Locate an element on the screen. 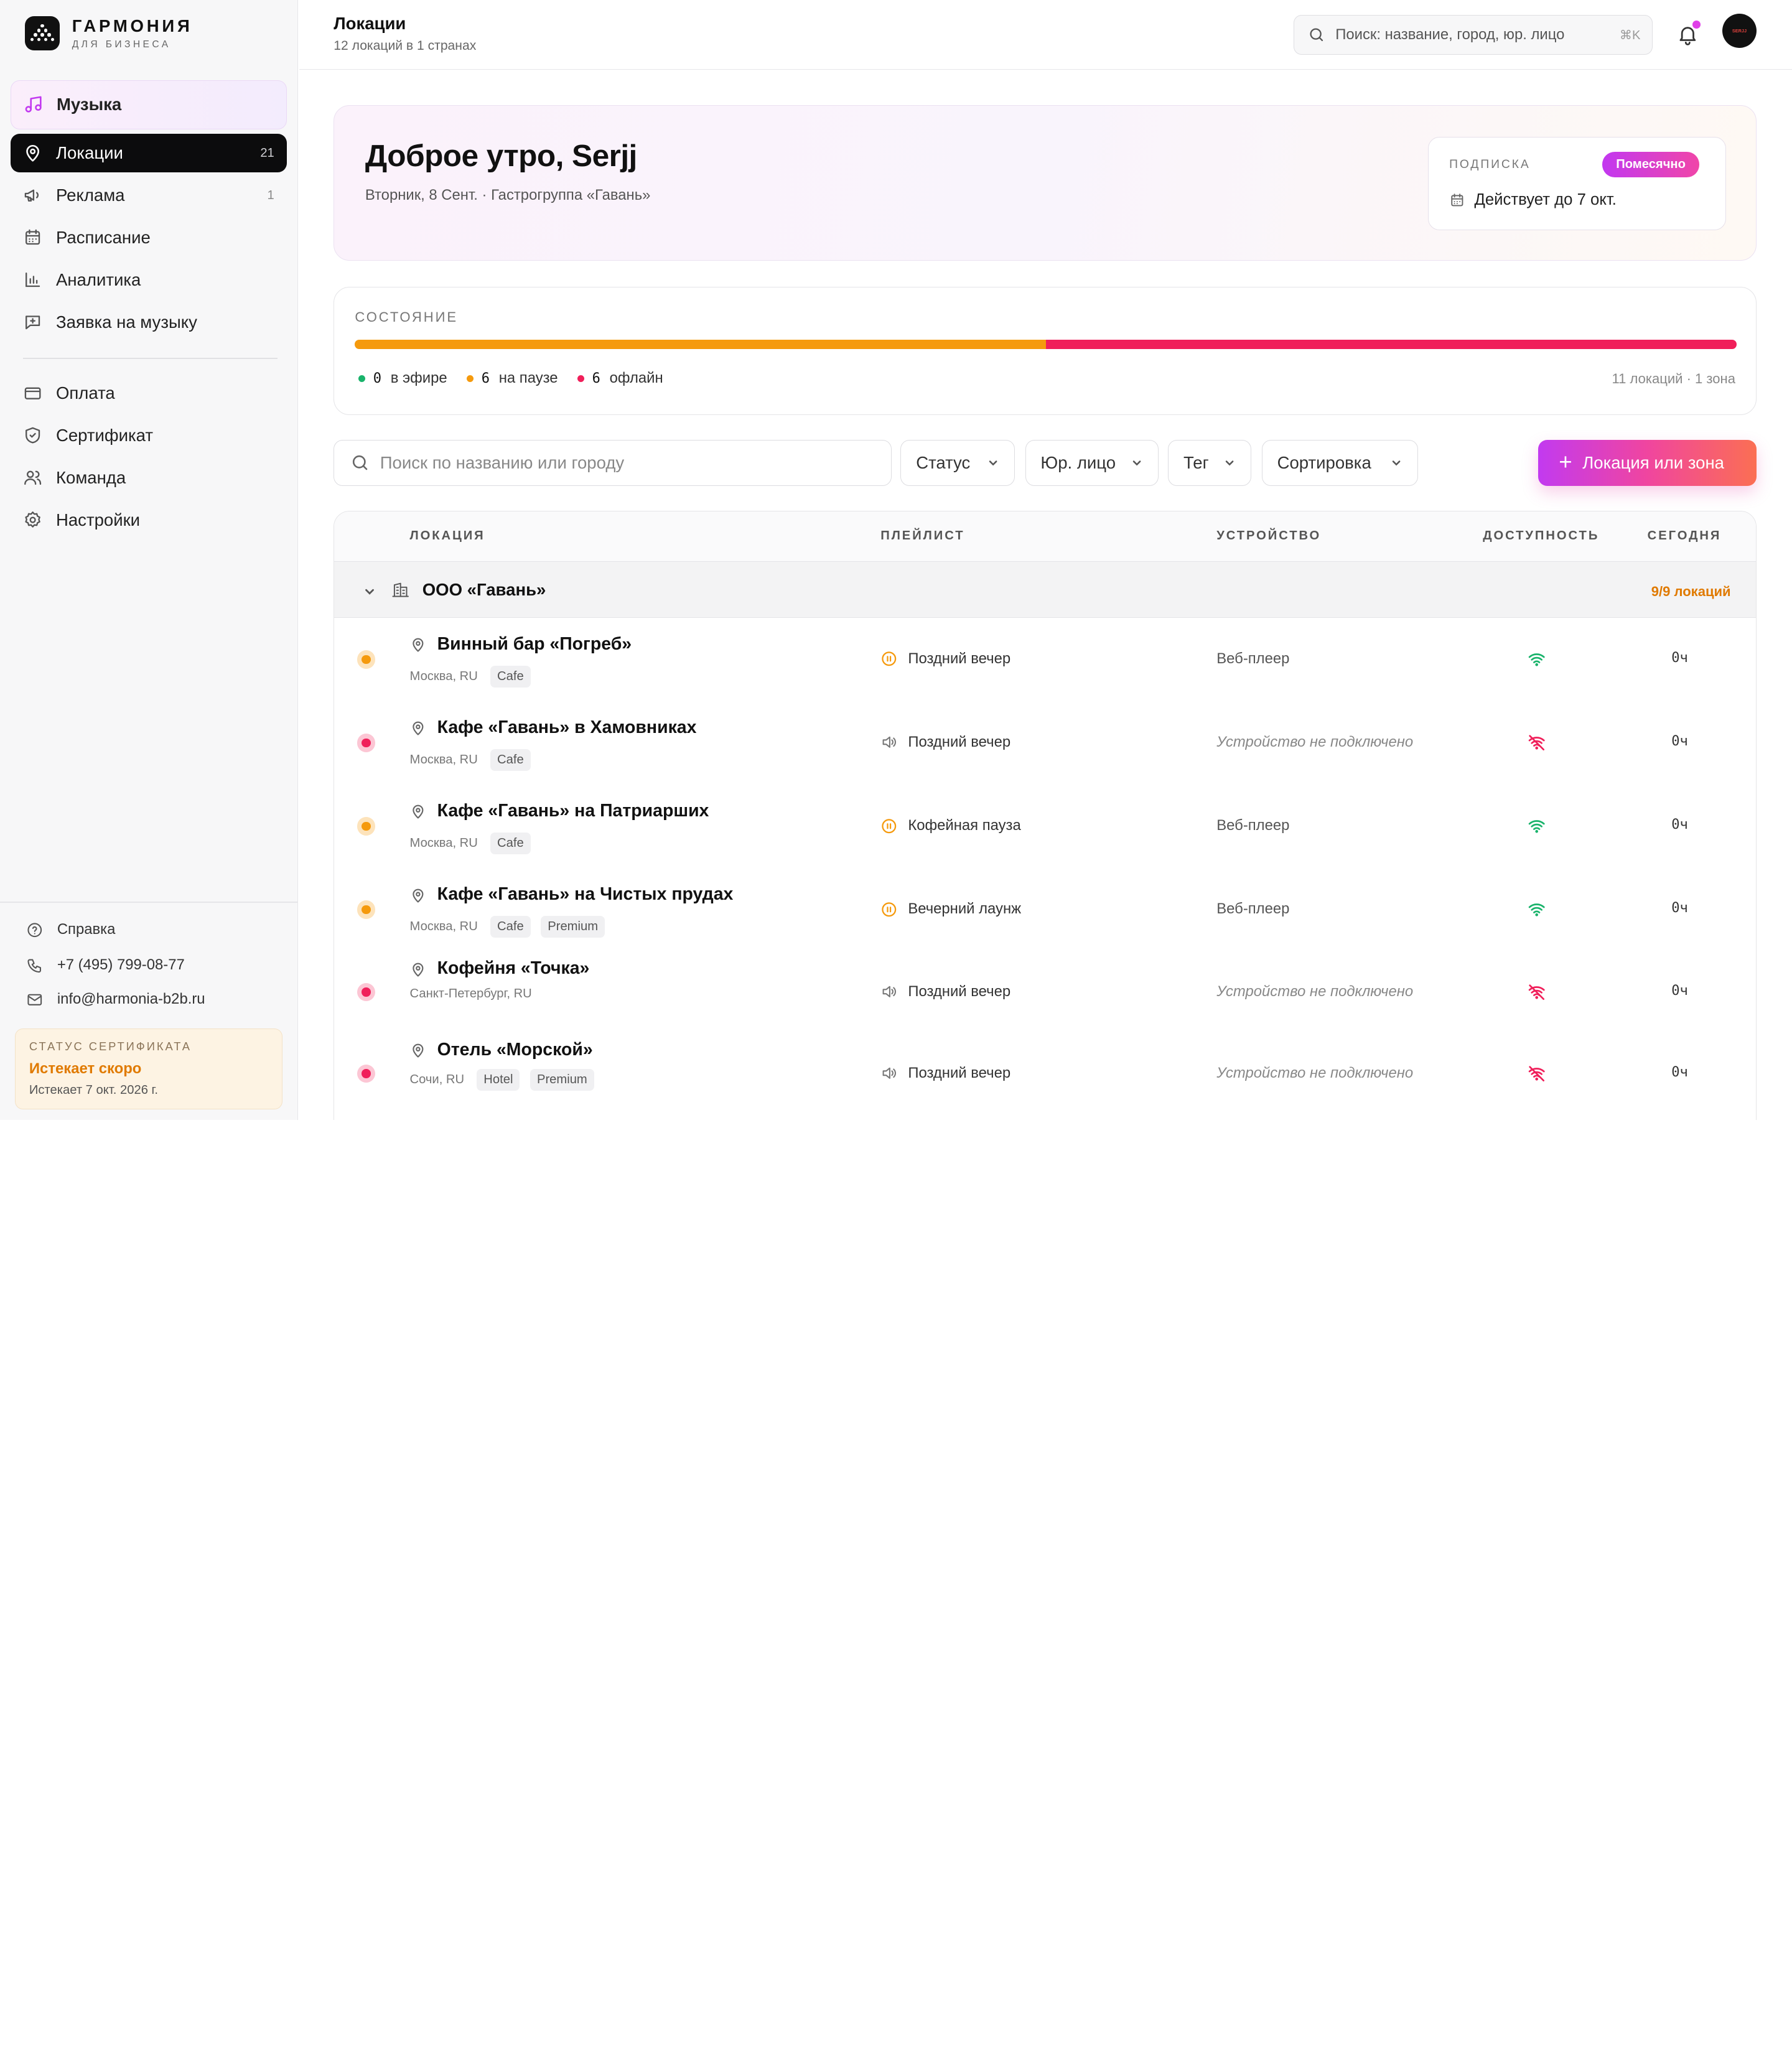  gear-icon is located at coordinates (32, 519).